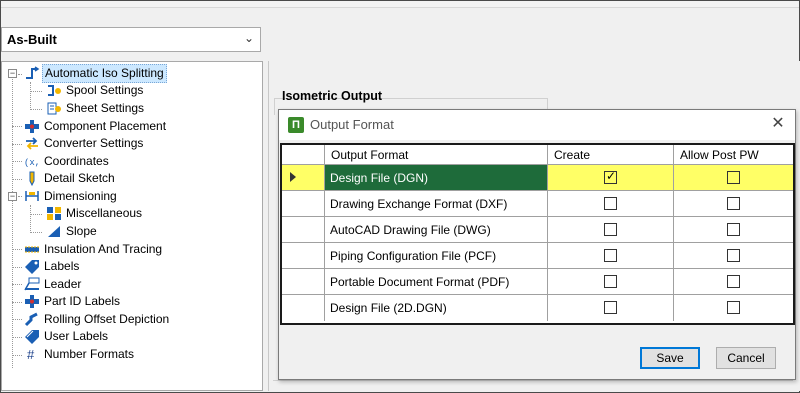 The height and width of the screenshot is (393, 800). I want to click on table-row: Design File (DGN) ✓, so click(537, 178).